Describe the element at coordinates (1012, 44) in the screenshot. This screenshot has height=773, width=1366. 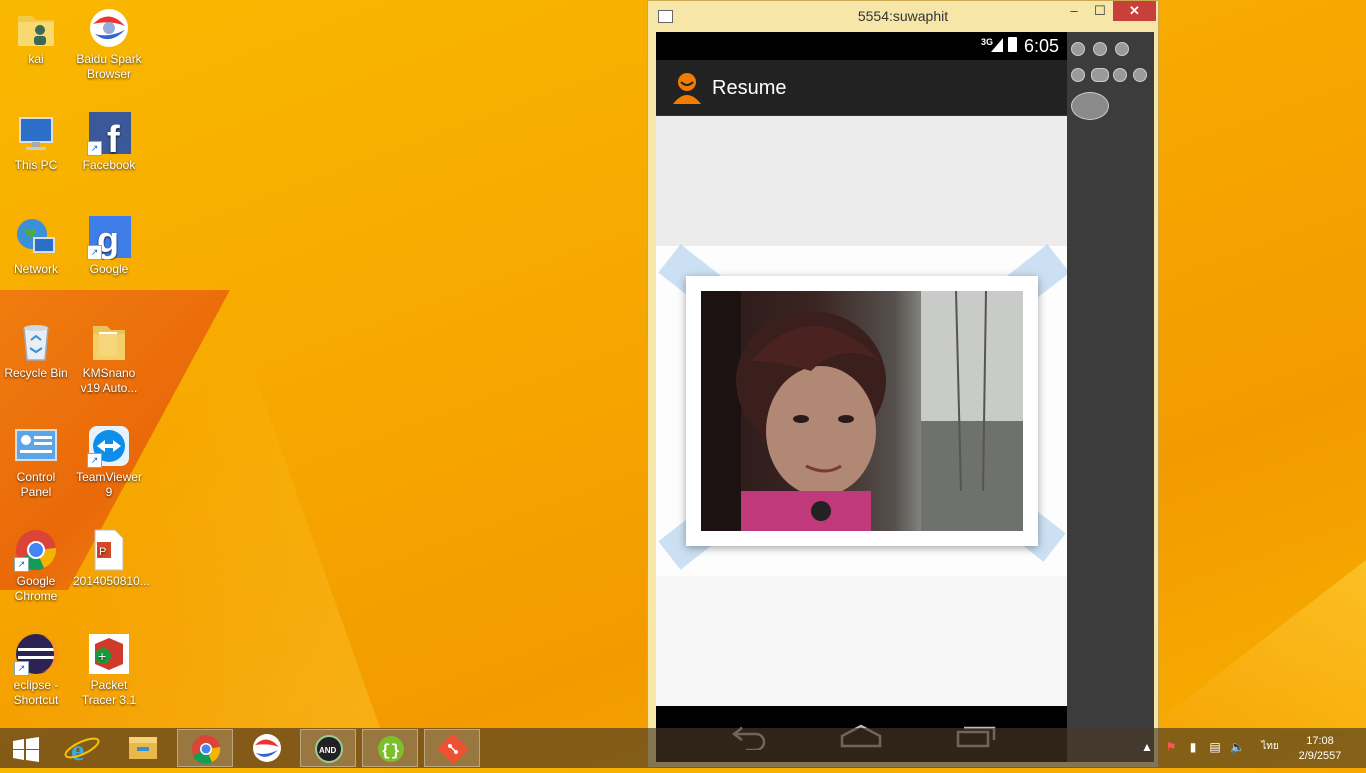
I see `battery-icon` at that location.